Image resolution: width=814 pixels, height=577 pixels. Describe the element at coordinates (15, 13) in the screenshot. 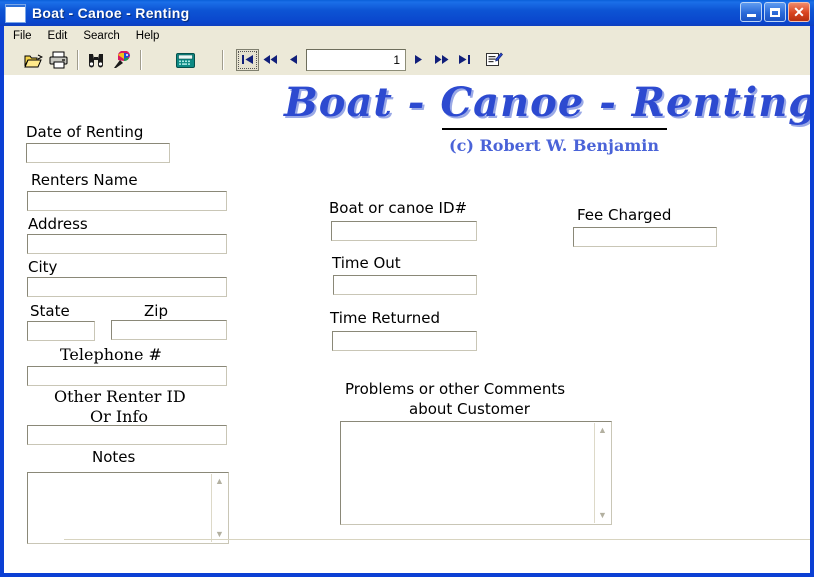

I see `window-document-icon` at that location.